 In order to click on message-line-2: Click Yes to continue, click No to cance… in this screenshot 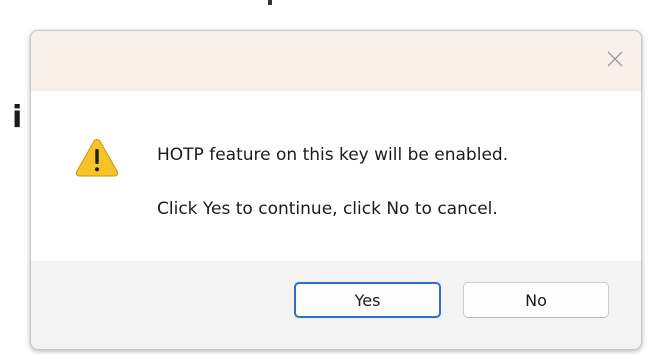, I will do `click(327, 209)`.